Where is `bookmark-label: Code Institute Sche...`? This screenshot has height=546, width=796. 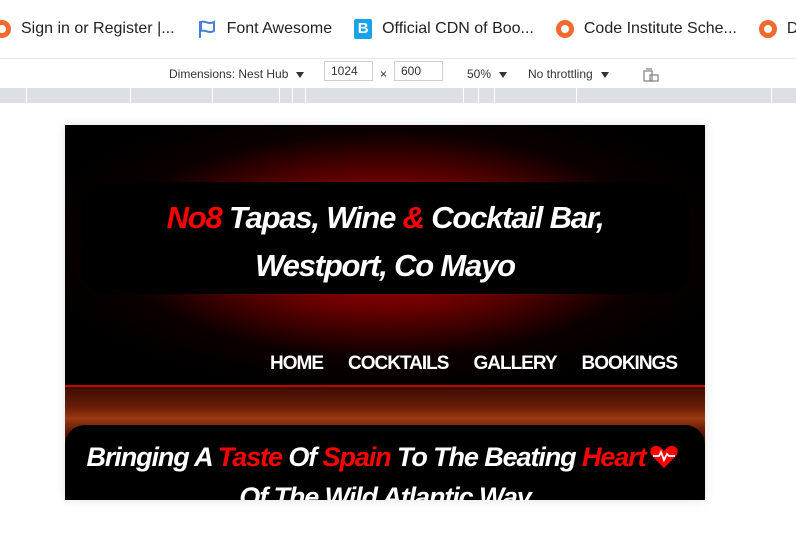
bookmark-label: Code Institute Sche... is located at coordinates (660, 28).